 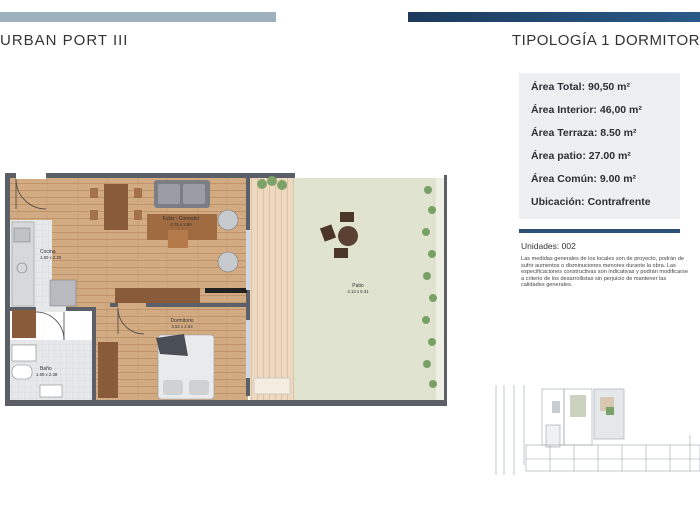 I want to click on spec-area-total: Área Total: 90,50 m², so click(x=581, y=87).